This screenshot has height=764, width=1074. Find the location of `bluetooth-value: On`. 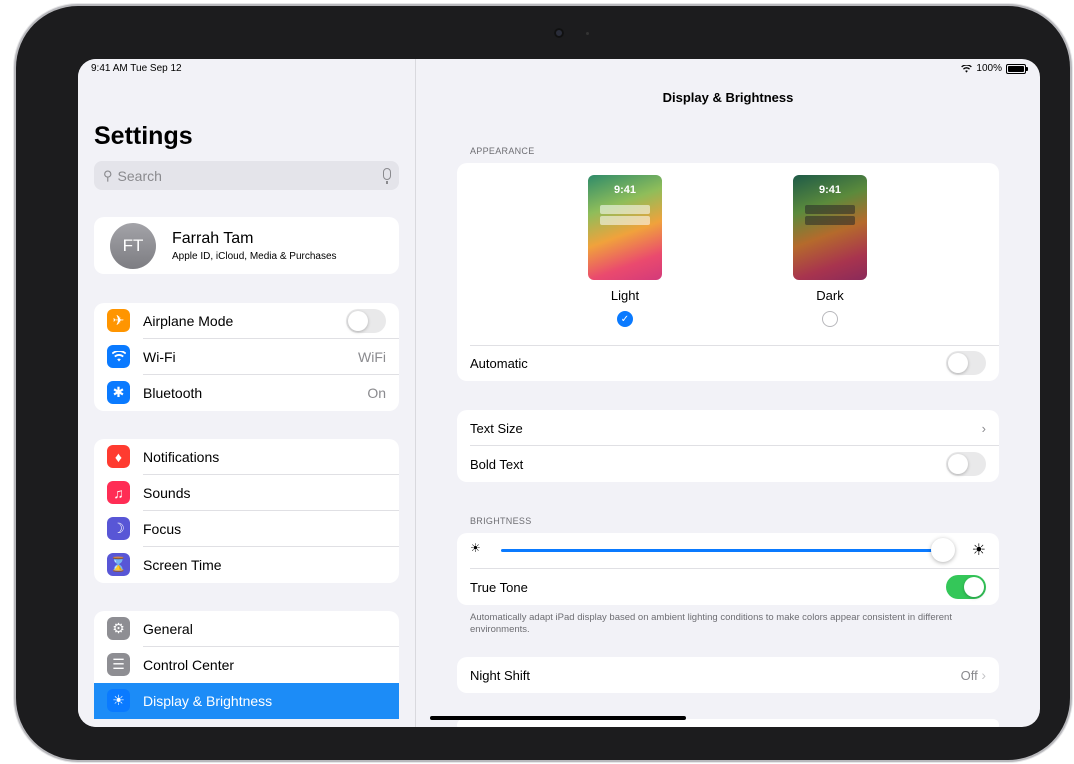

bluetooth-value: On is located at coordinates (376, 393).